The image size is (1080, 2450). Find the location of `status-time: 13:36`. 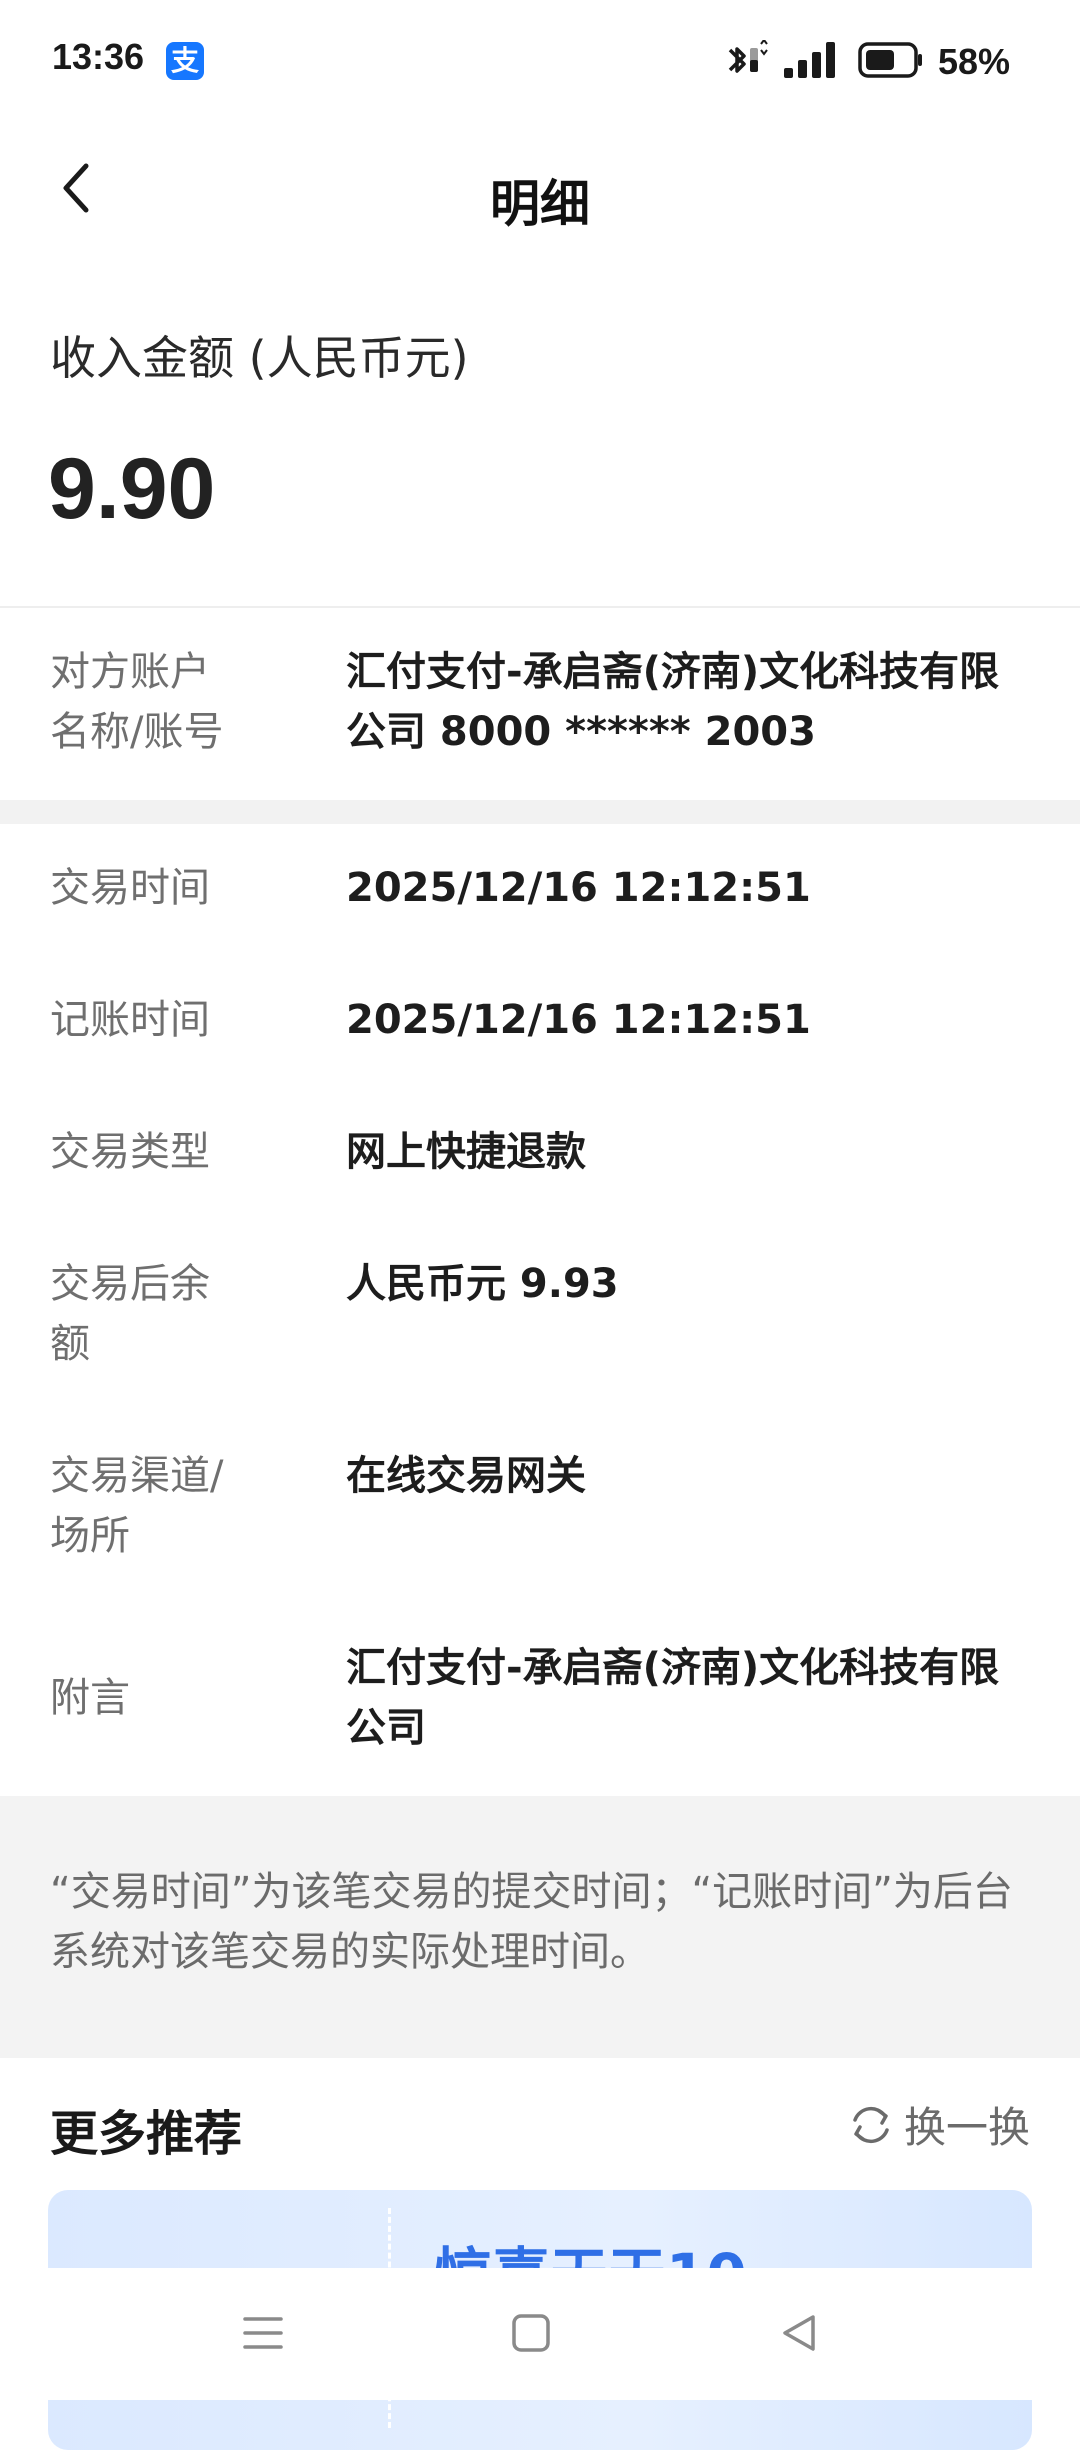

status-time: 13:36 is located at coordinates (98, 56).